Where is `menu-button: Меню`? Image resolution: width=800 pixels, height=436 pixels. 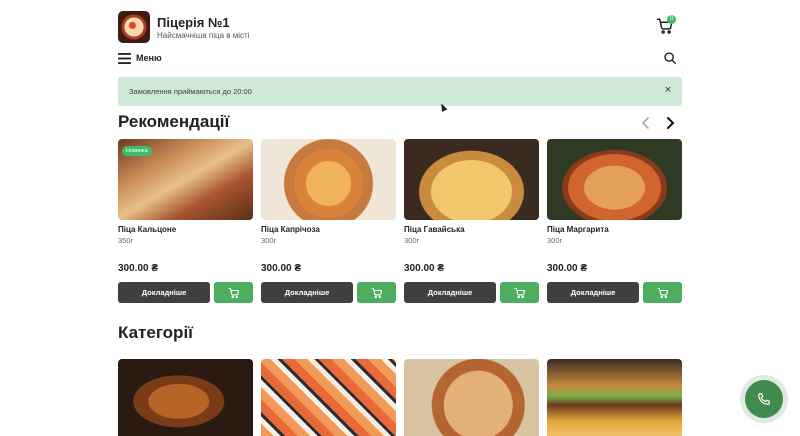
menu-button: Меню is located at coordinates (140, 58).